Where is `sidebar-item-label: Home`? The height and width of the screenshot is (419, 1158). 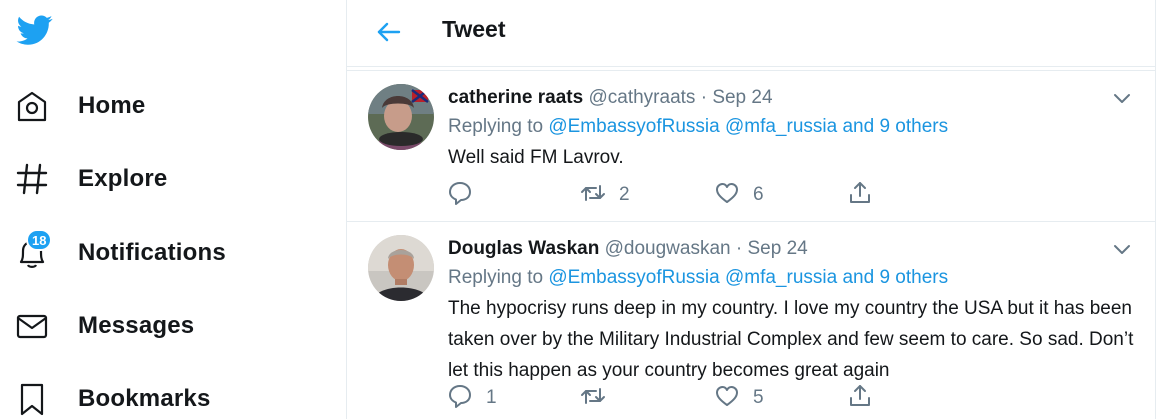
sidebar-item-label: Home is located at coordinates (112, 105).